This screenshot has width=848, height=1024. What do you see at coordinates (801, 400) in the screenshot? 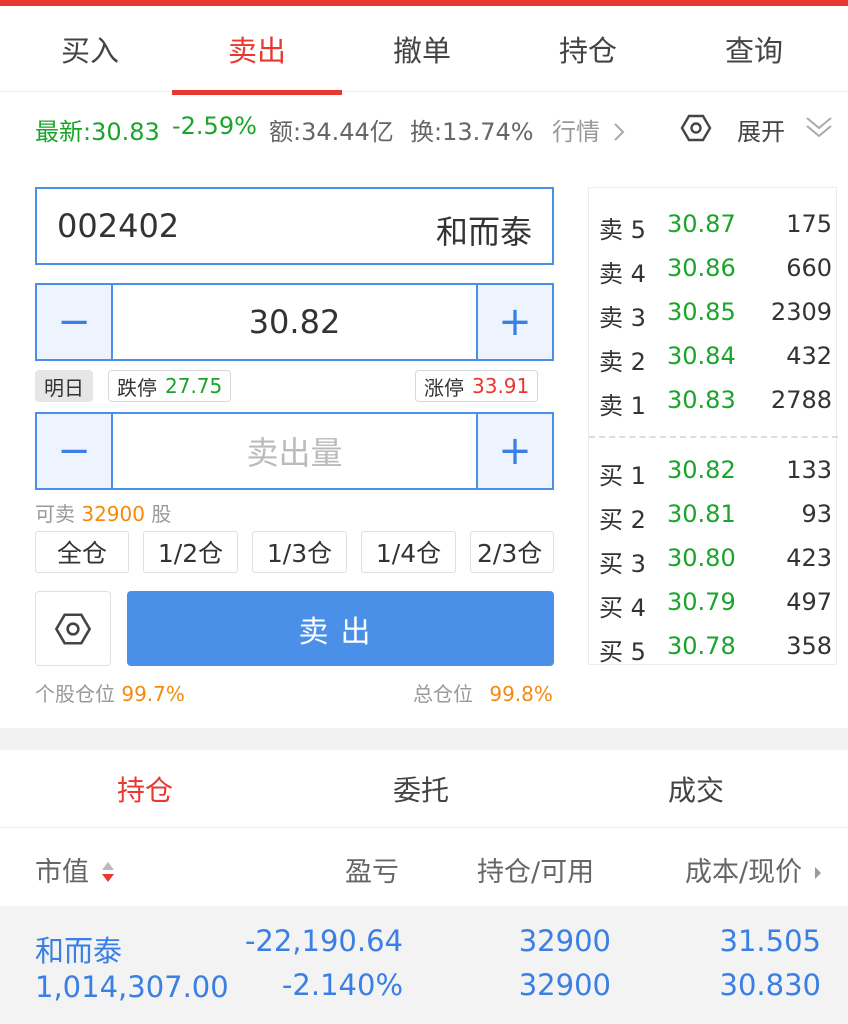
I see `ask-volume: 2788` at bounding box center [801, 400].